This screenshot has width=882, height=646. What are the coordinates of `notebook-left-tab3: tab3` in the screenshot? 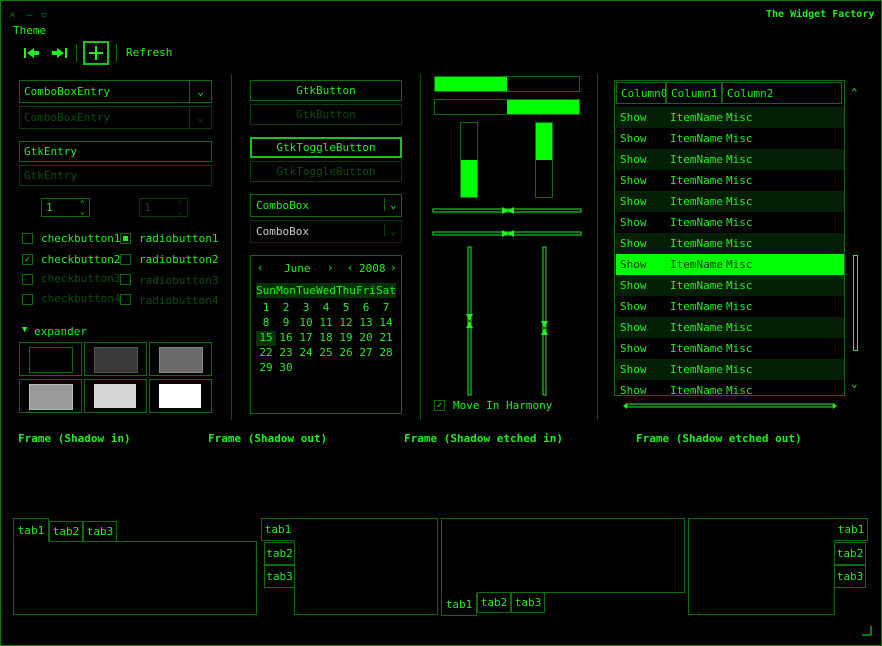 It's located at (279, 576).